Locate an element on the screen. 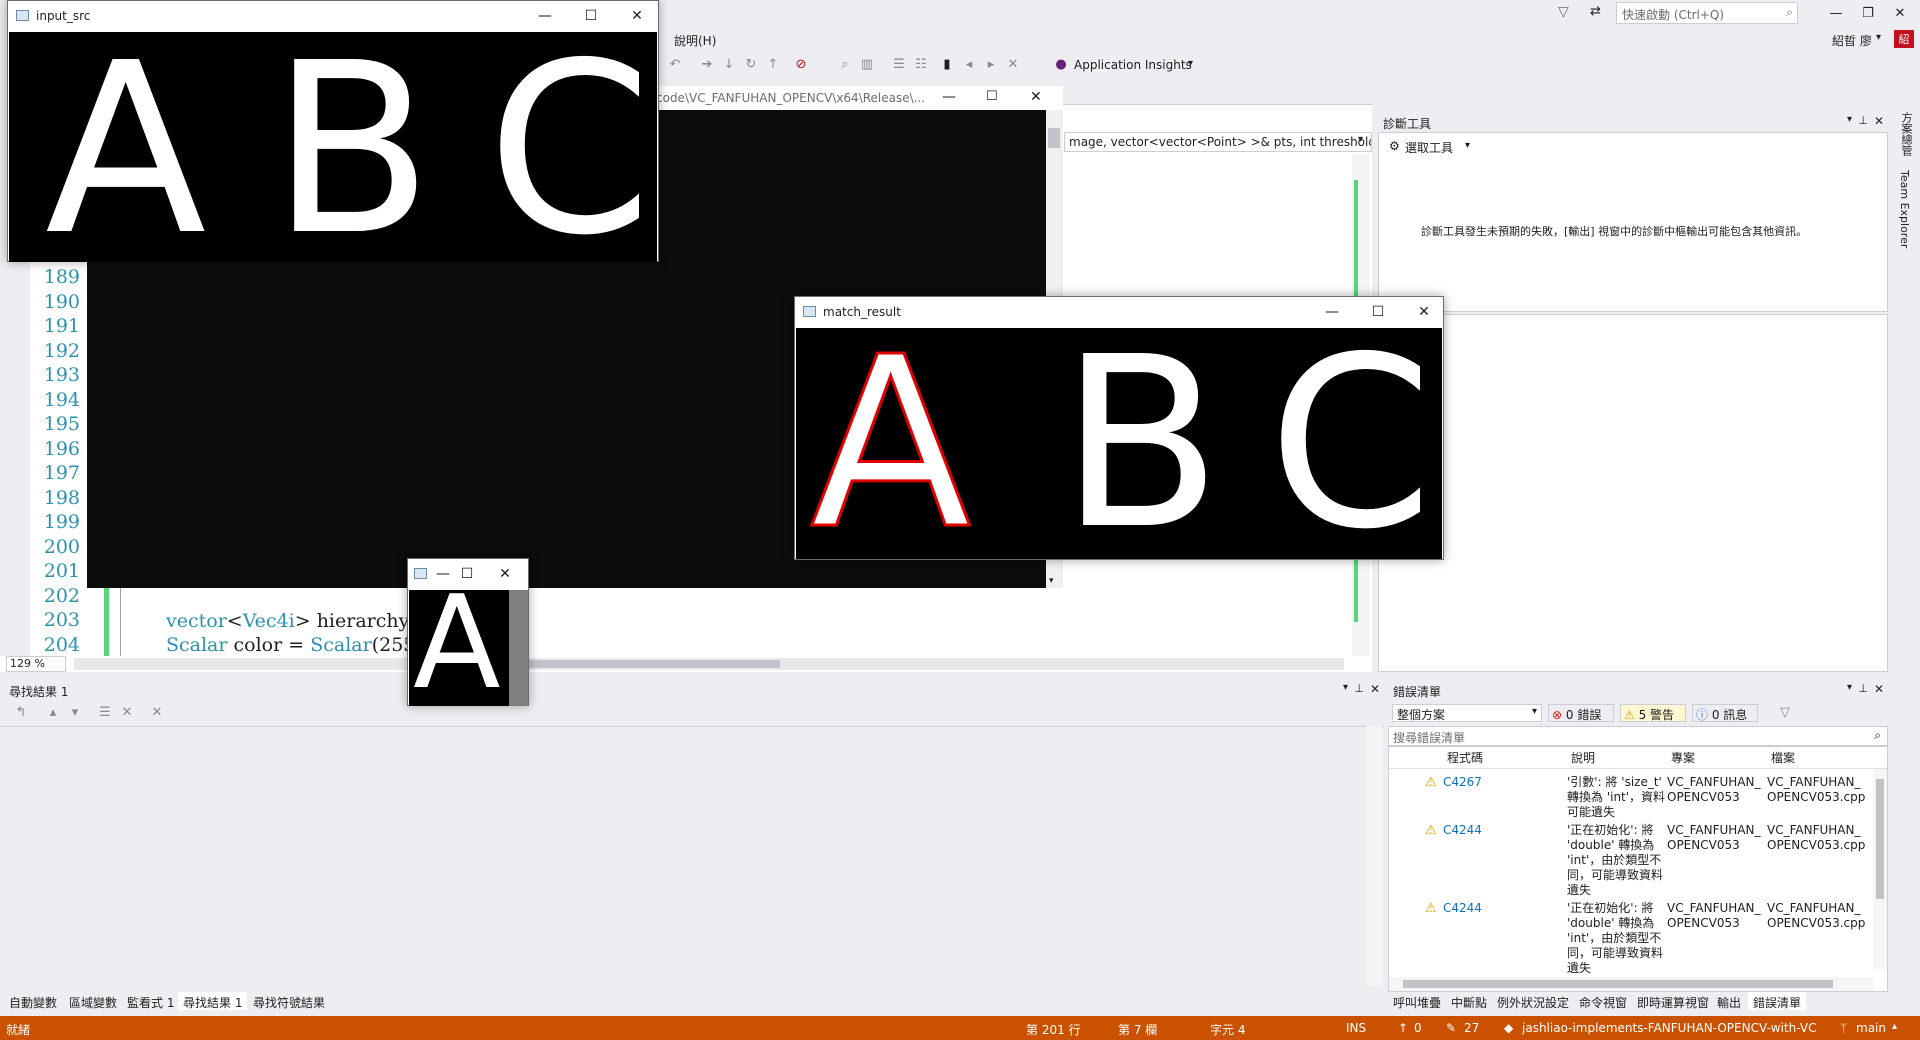  tab-call-stack: 呼叫堆疊 is located at coordinates (1417, 1001).